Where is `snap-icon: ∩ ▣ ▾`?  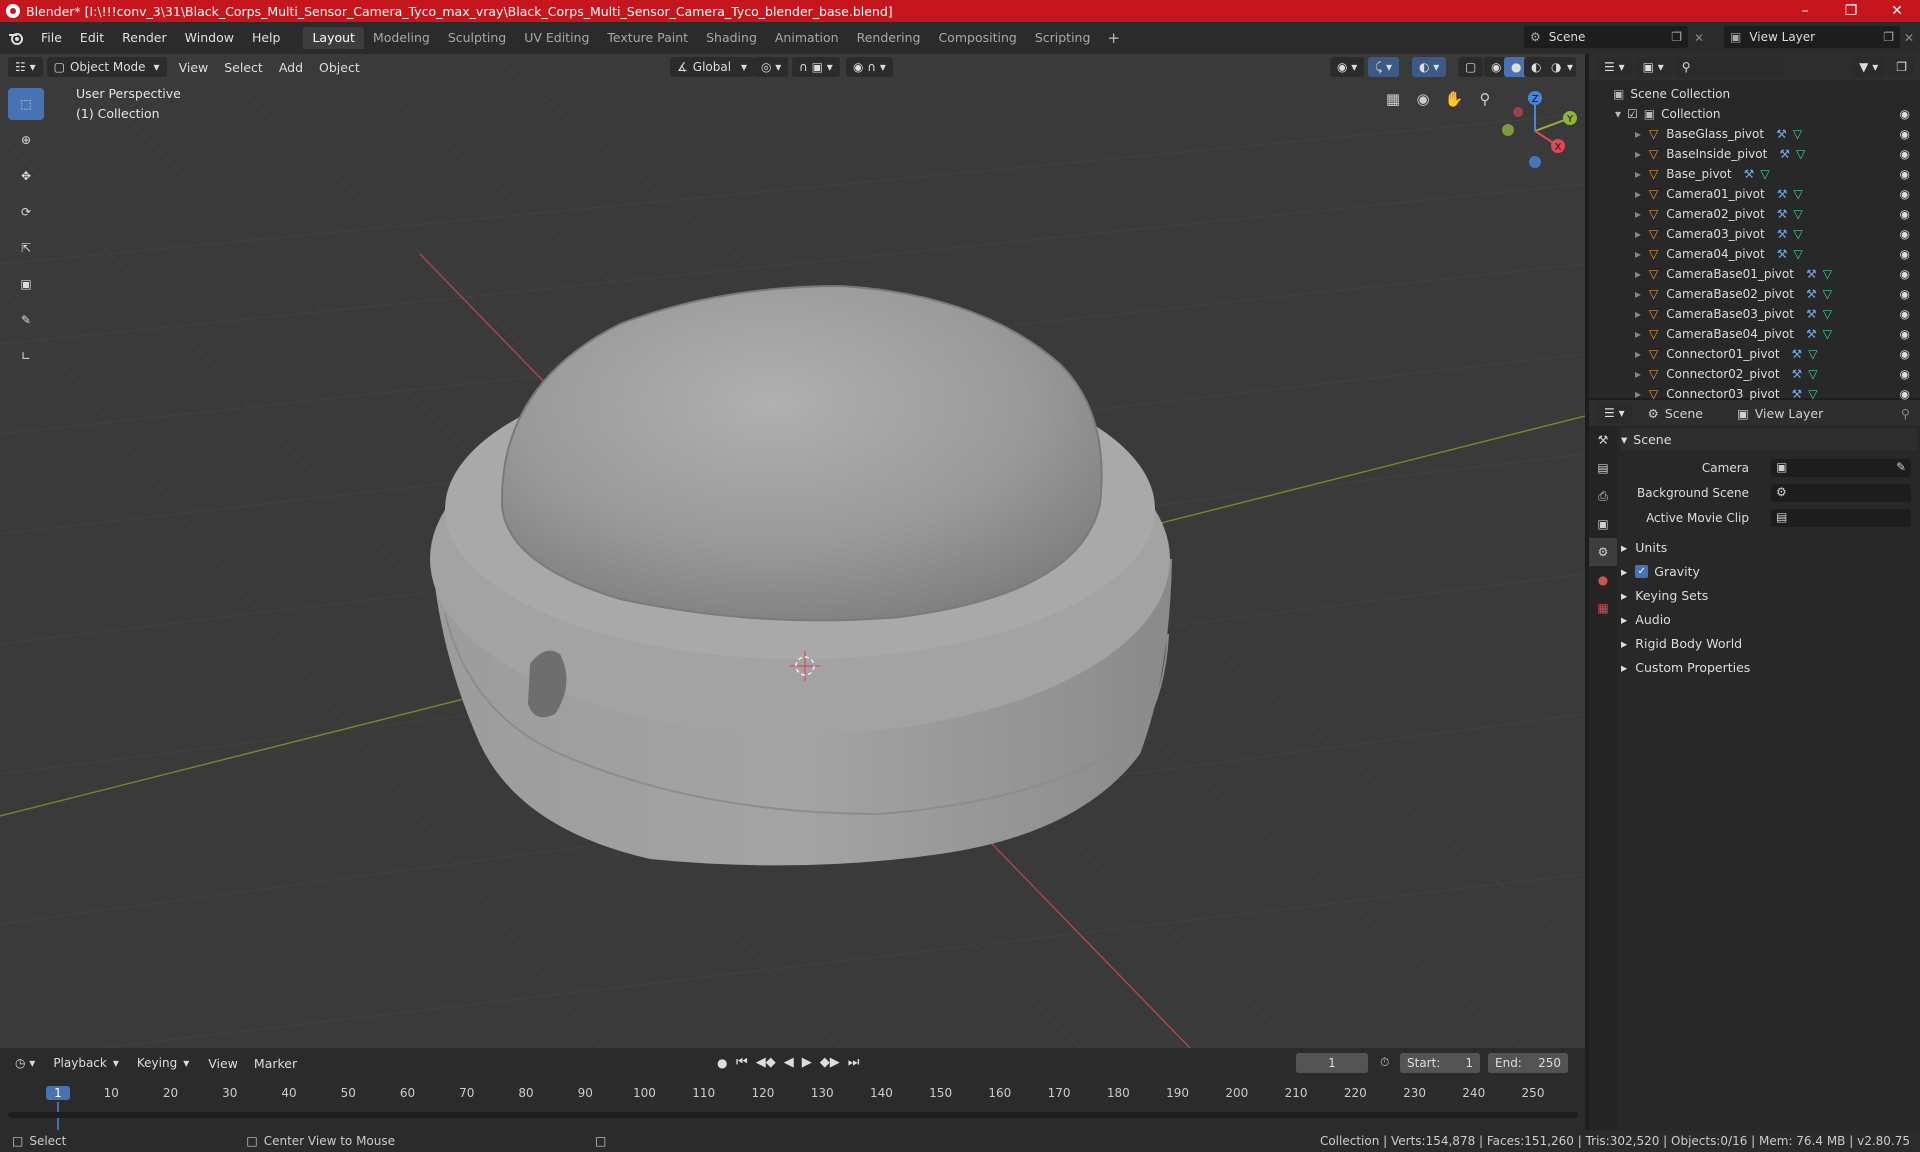
snap-icon: ∩ ▣ ▾ is located at coordinates (816, 67).